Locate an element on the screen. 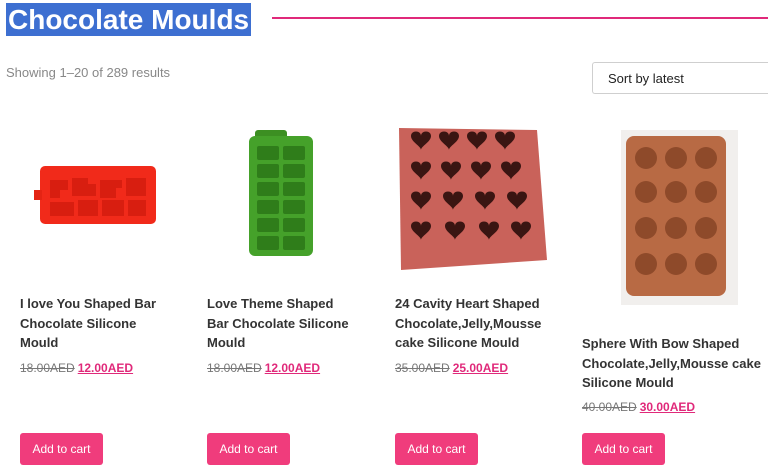  old-price: 40.00AED is located at coordinates (609, 407).